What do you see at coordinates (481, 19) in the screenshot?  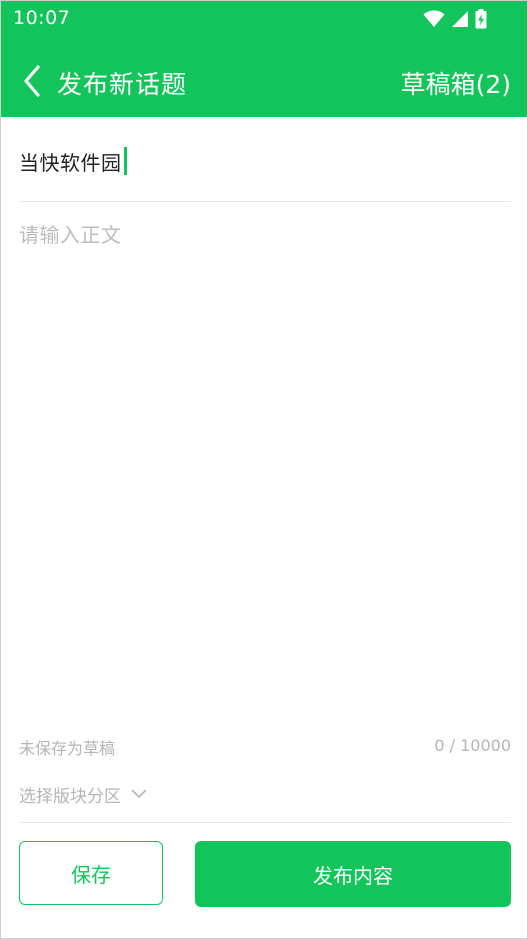 I see `battery-charging-icon` at bounding box center [481, 19].